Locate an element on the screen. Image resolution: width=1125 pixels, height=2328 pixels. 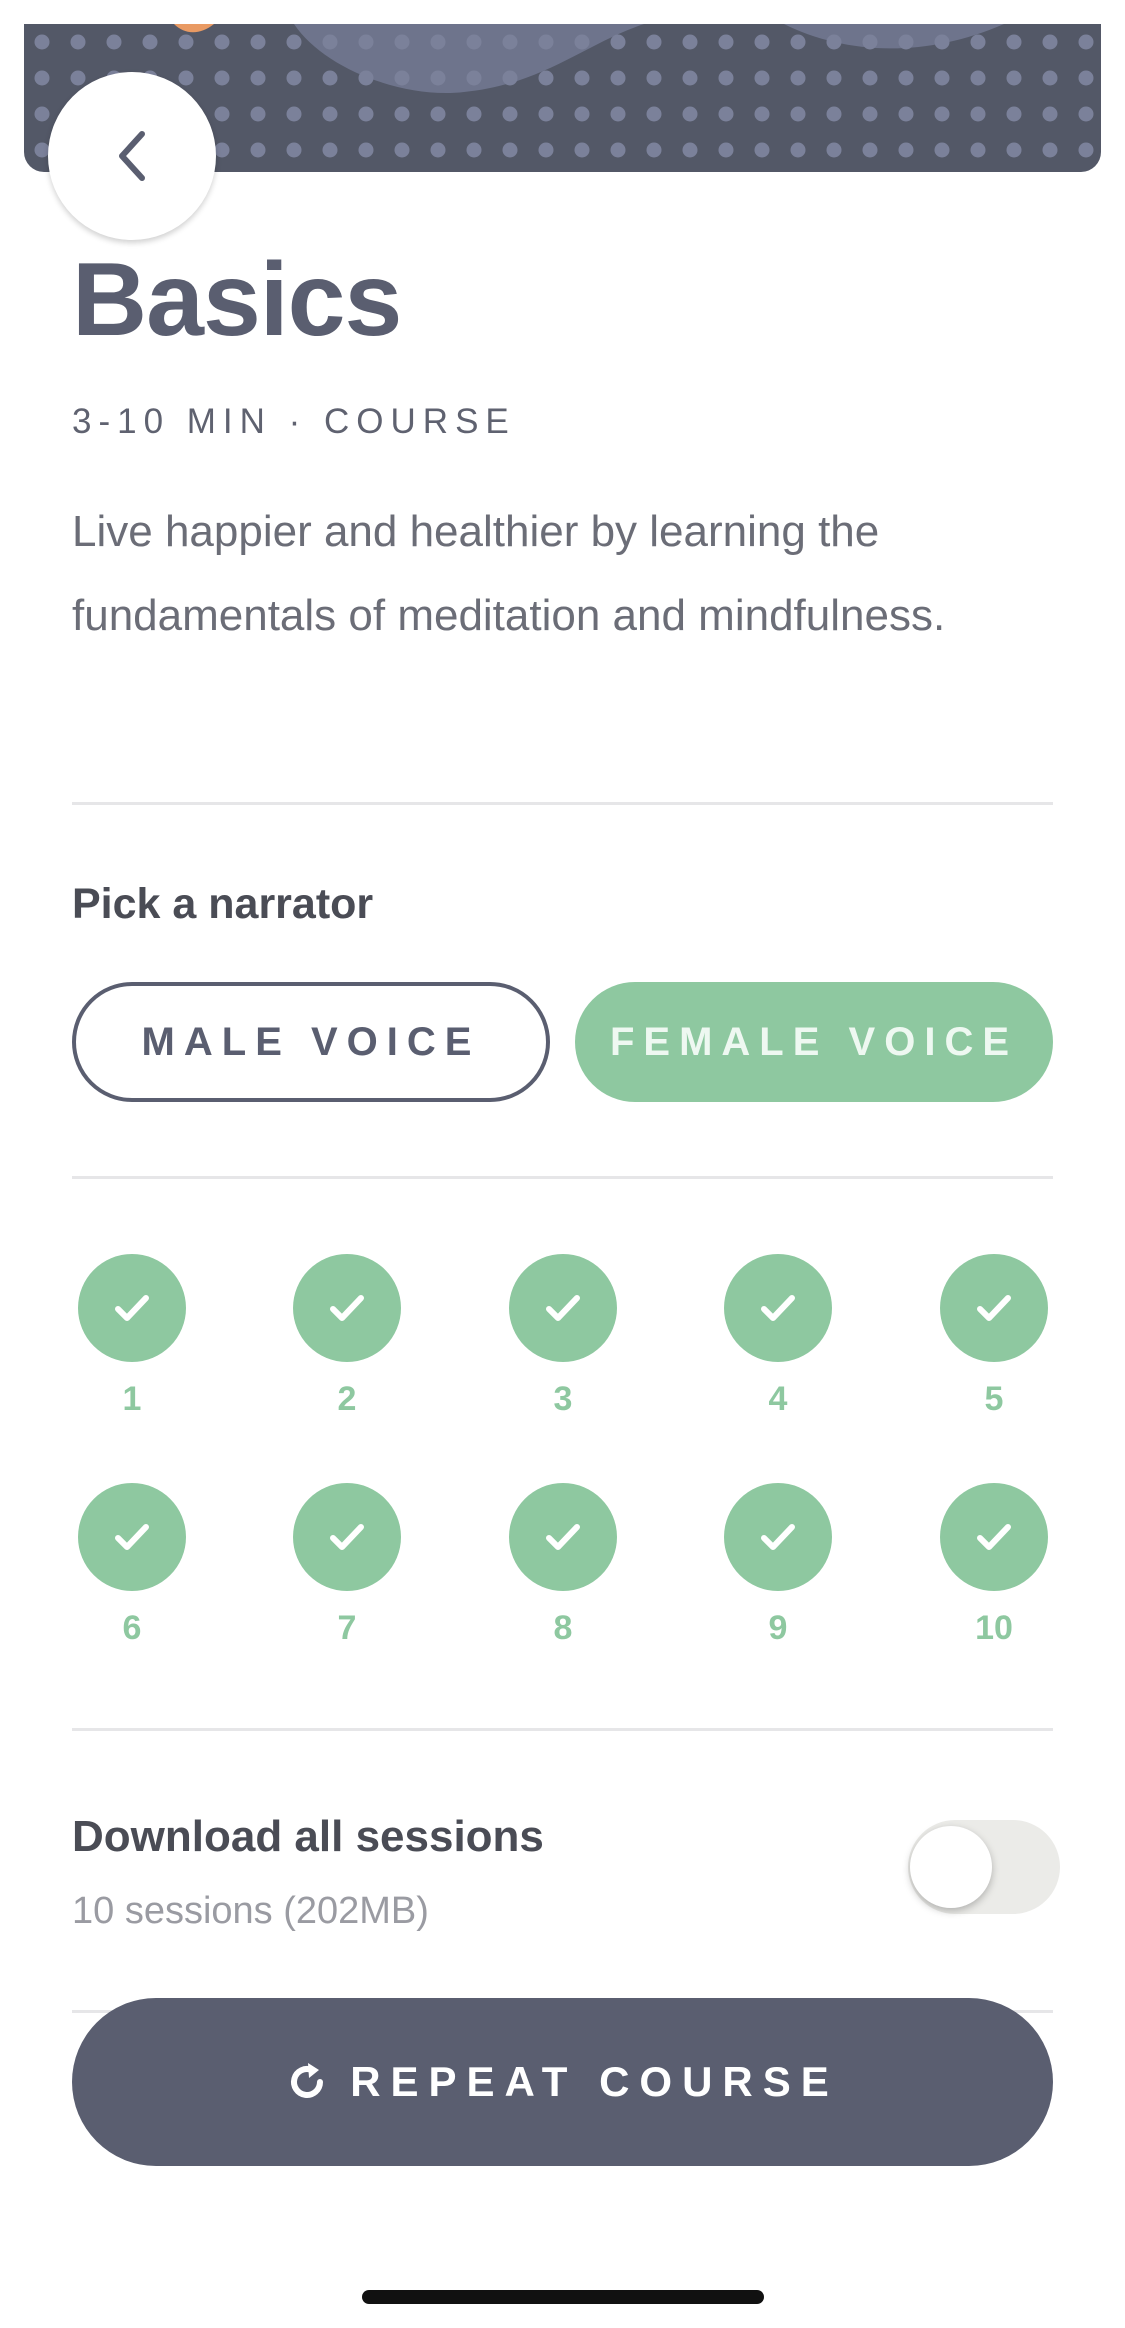
session-number: 1 is located at coordinates (132, 1399).